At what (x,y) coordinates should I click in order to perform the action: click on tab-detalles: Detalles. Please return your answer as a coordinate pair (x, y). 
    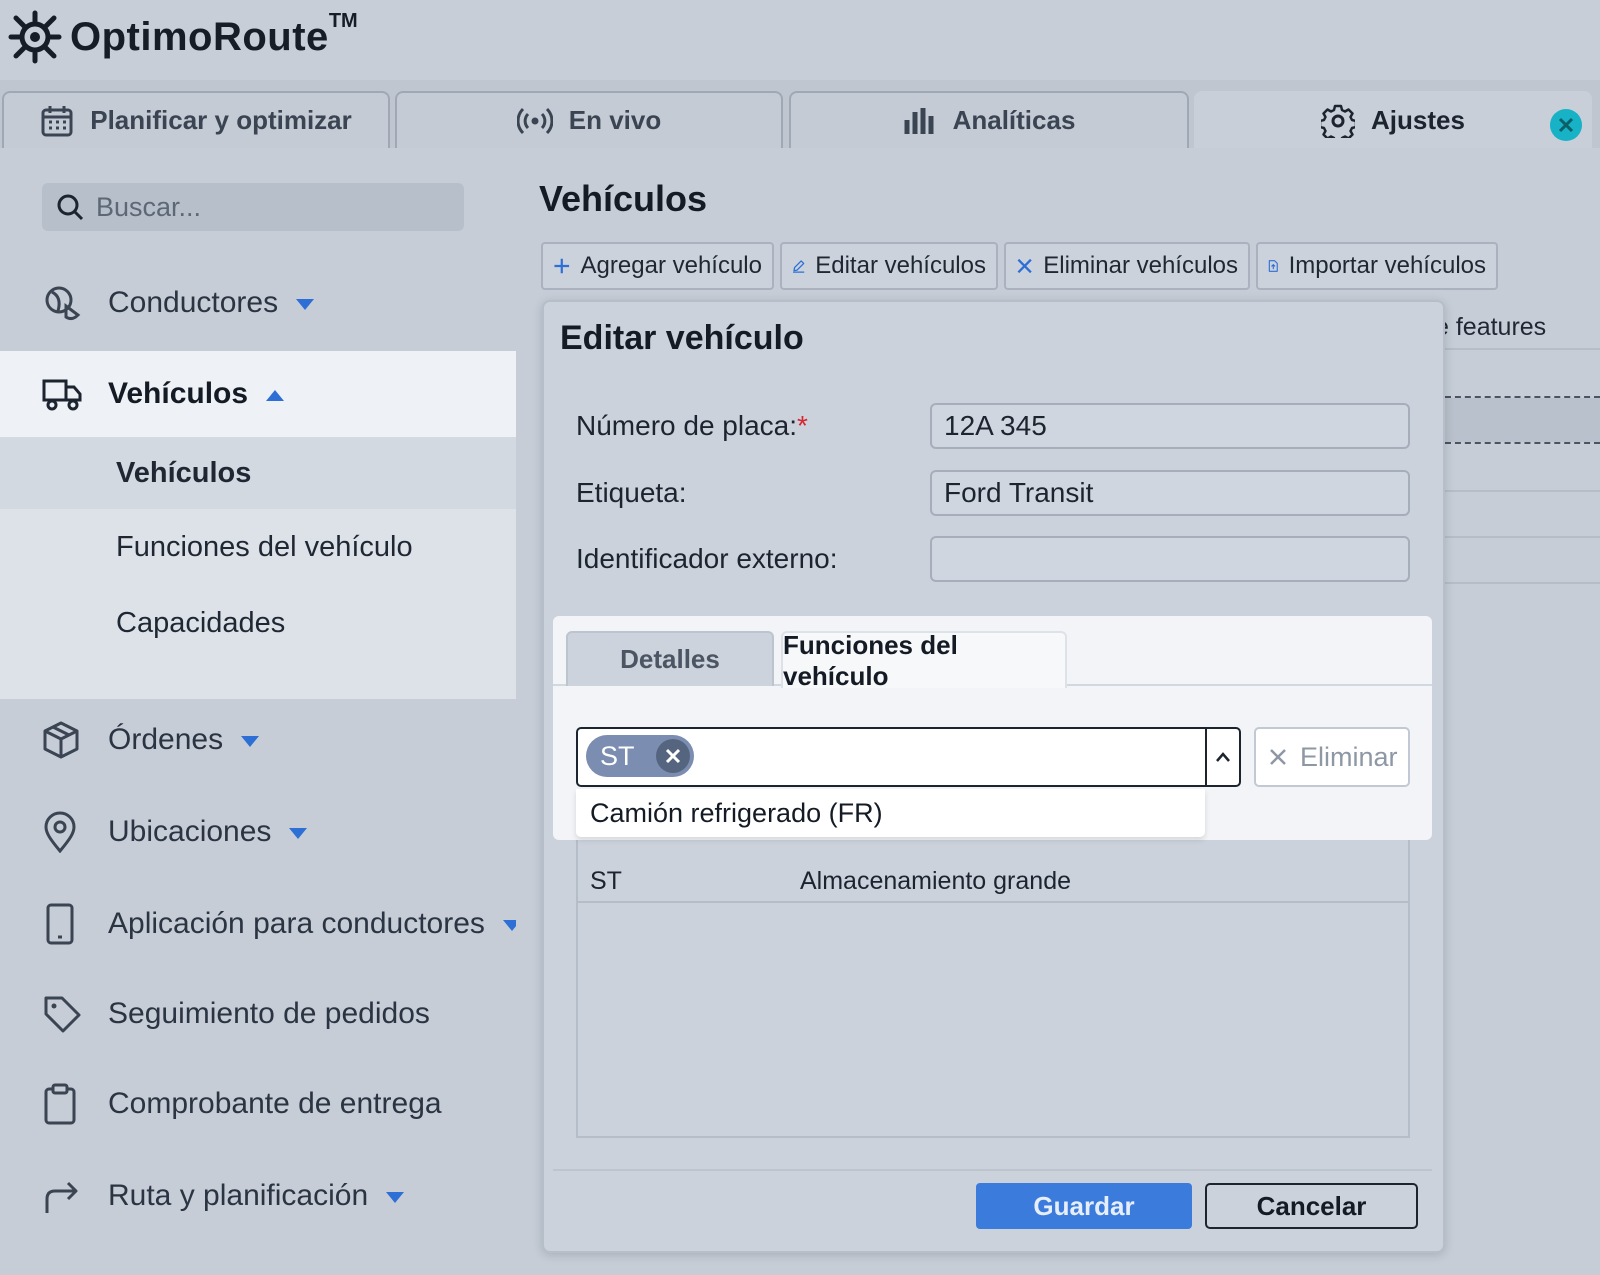
    Looking at the image, I should click on (670, 658).